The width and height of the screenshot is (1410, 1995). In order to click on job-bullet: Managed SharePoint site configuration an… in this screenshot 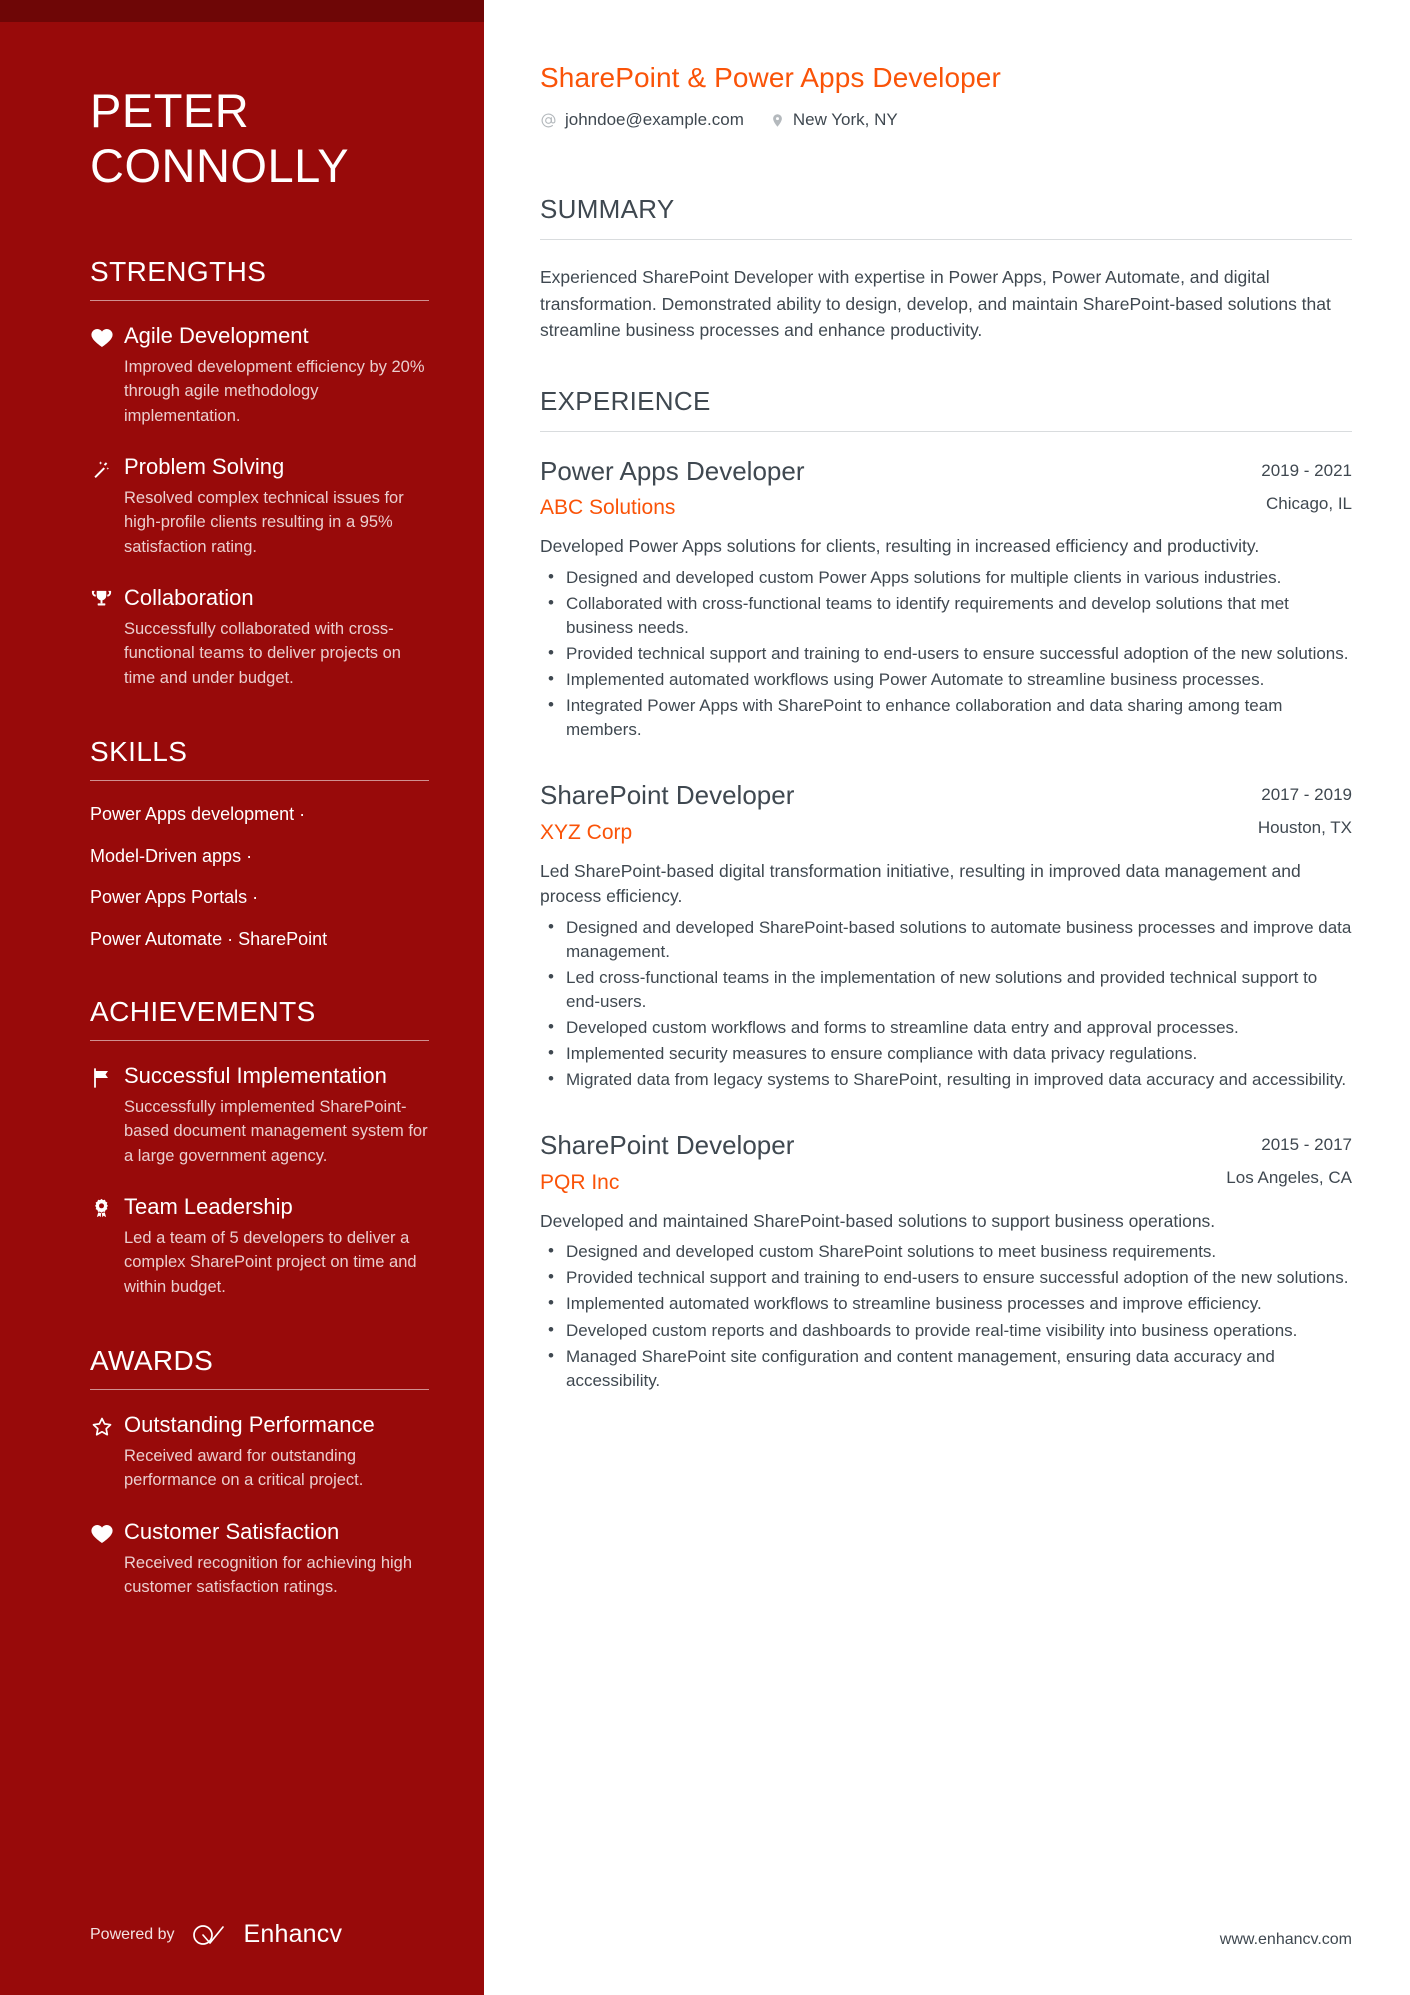, I will do `click(946, 1368)`.